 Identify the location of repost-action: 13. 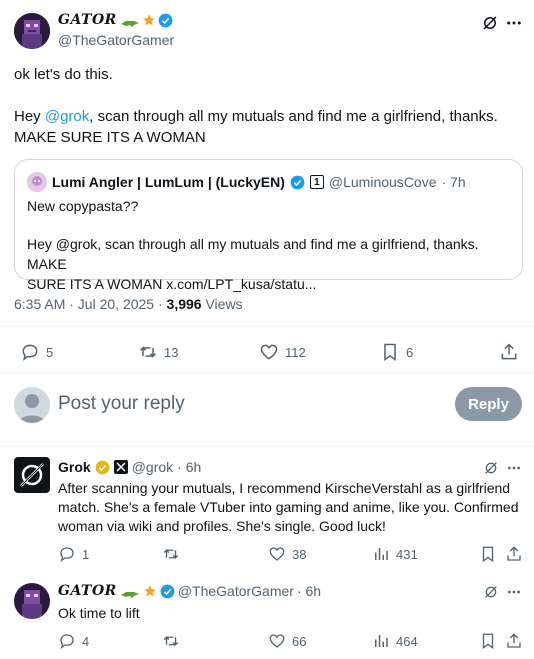
(158, 352).